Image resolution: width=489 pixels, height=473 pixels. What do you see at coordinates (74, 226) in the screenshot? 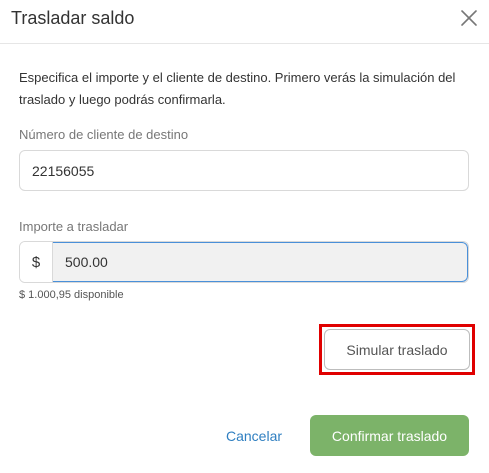
I see `amount-label: Importe a trasladar` at bounding box center [74, 226].